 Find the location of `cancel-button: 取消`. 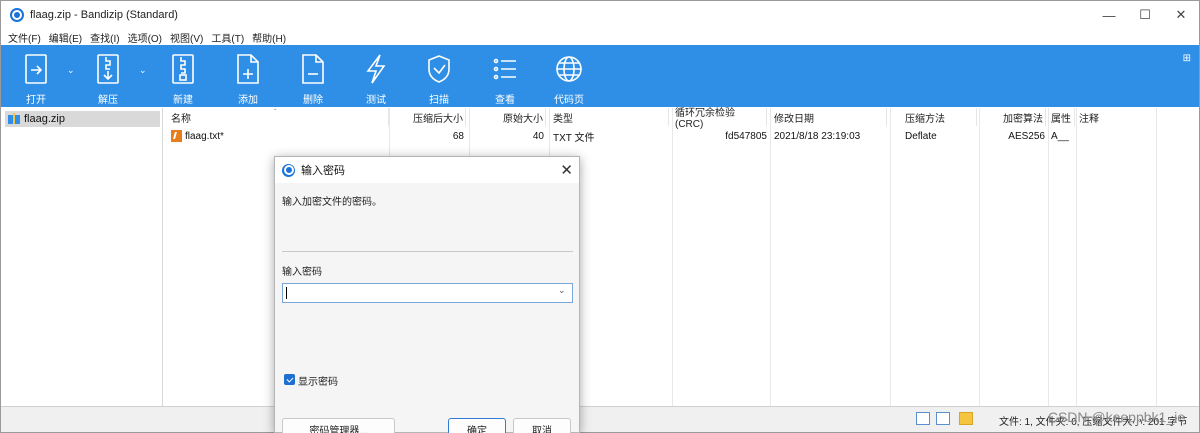

cancel-button: 取消 is located at coordinates (542, 425).